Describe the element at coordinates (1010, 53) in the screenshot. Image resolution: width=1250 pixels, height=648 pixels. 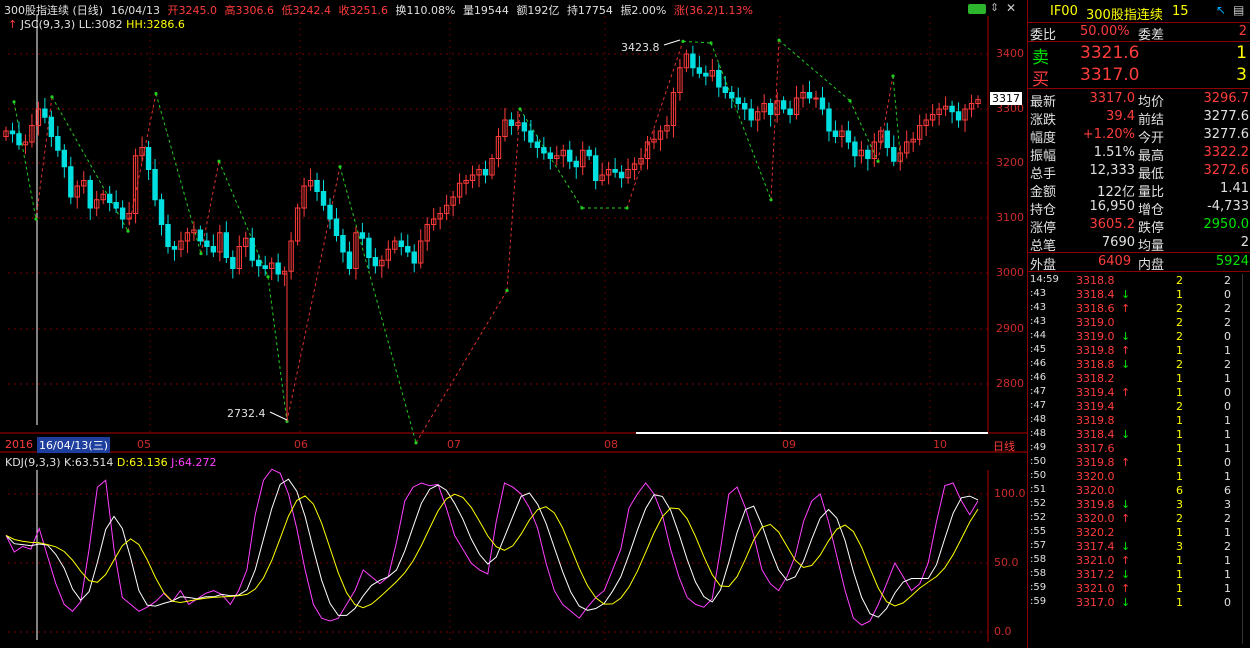
I see `price-tick-label: 3400` at that location.